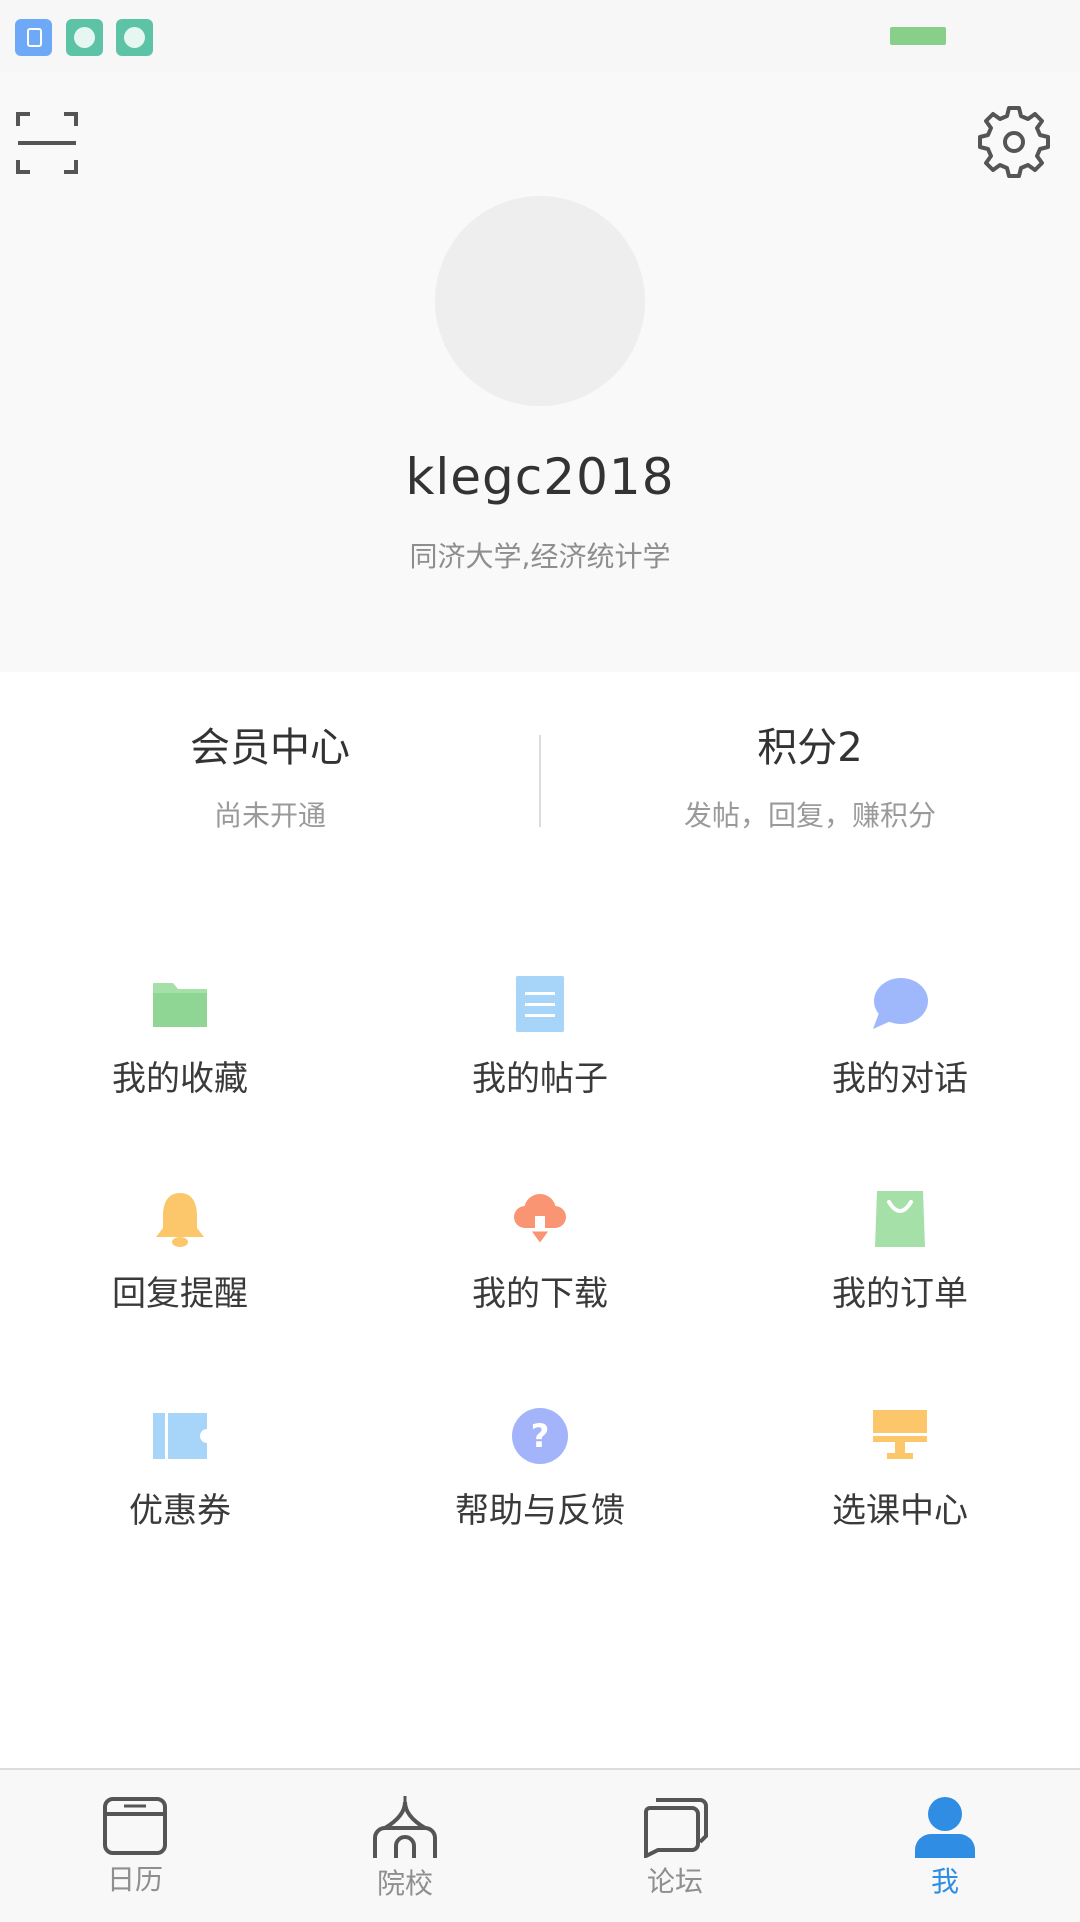 This screenshot has width=1080, height=1922. What do you see at coordinates (180, 1079) in the screenshot?
I see `menu-item-label: 我的收藏` at bounding box center [180, 1079].